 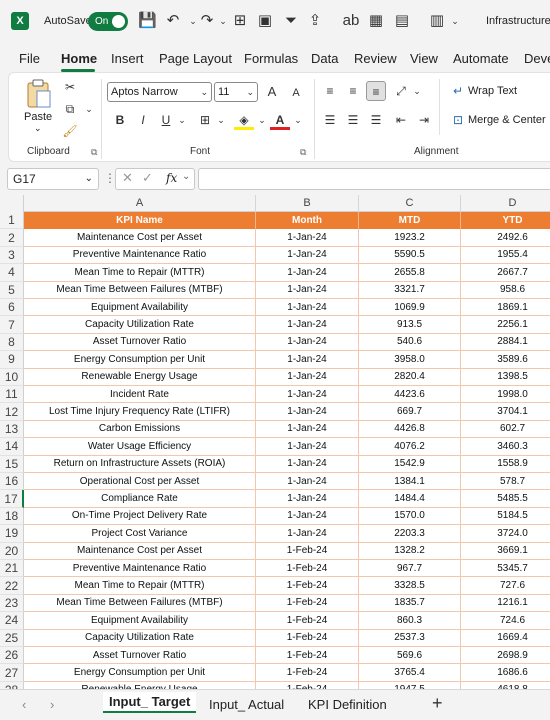 What do you see at coordinates (265, 21) in the screenshot?
I see `image-icon: ▣` at bounding box center [265, 21].